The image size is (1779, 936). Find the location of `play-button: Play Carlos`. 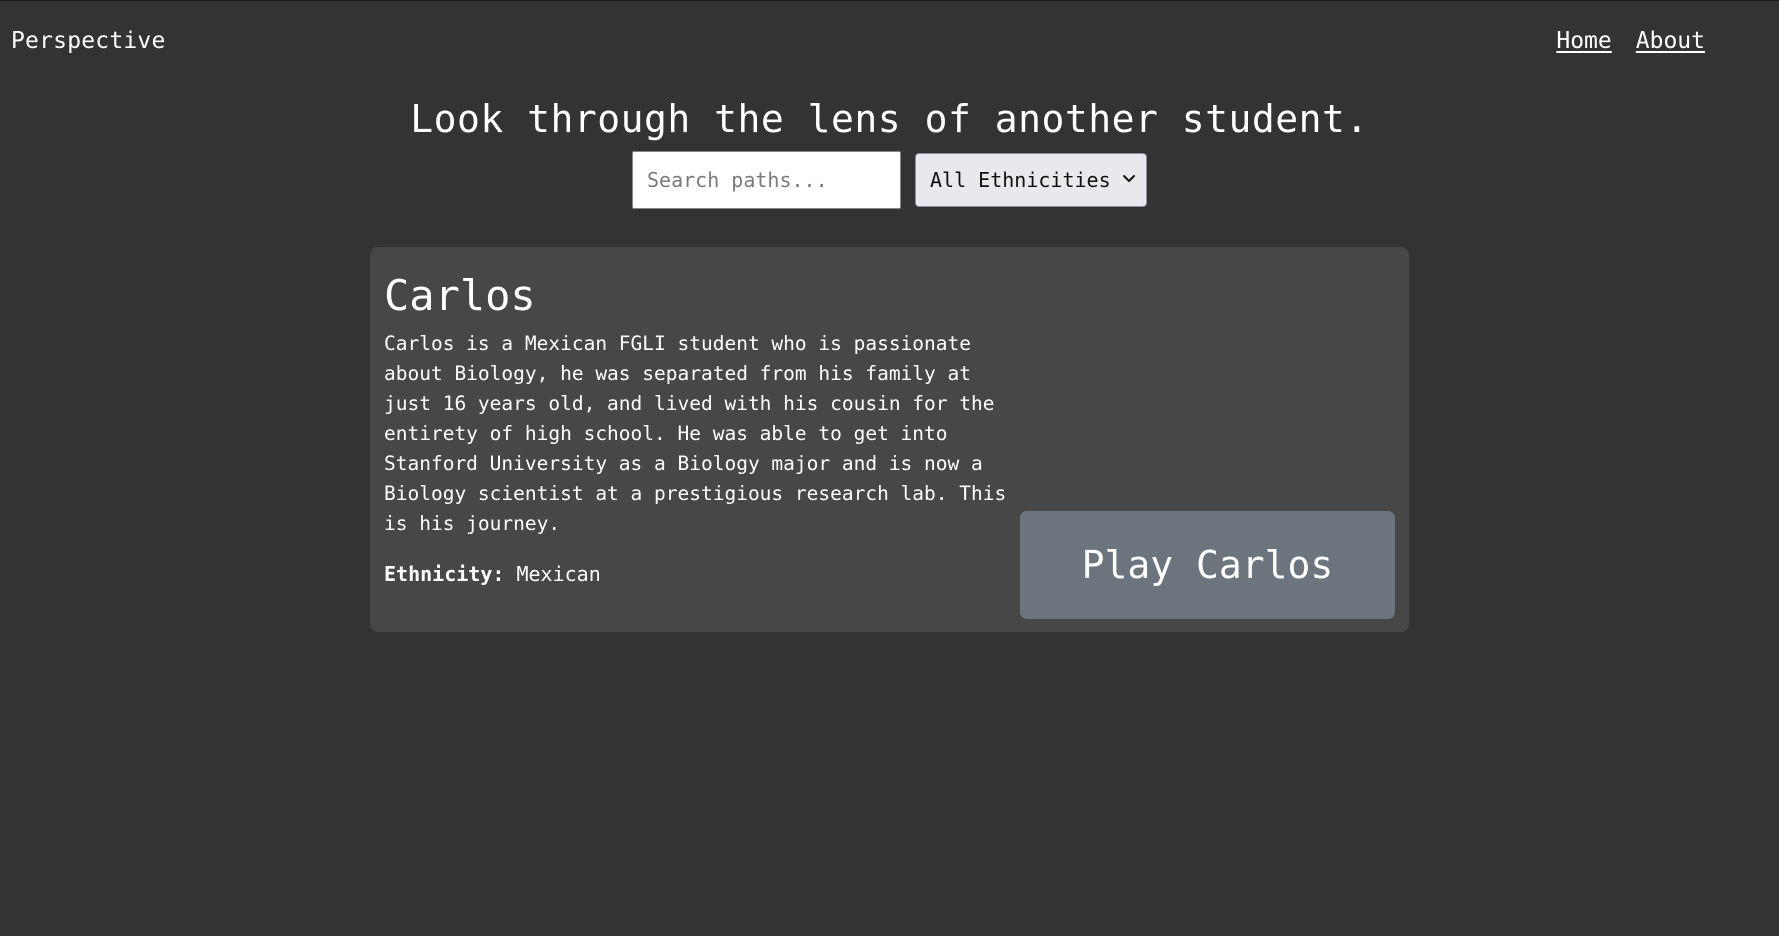

play-button: Play Carlos is located at coordinates (1207, 565).